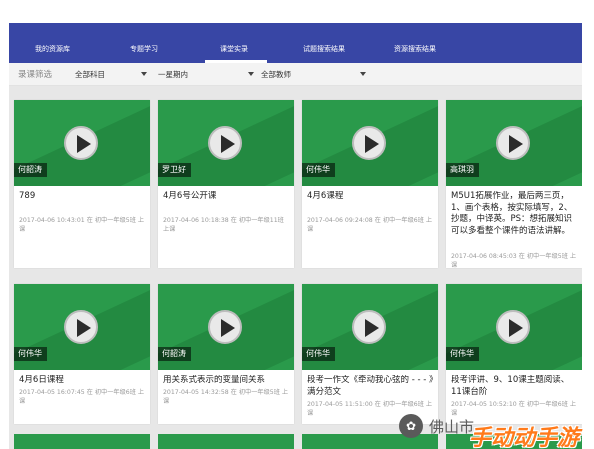  I want to click on nav-tab-my-resources: 我的资源库, so click(52, 49).